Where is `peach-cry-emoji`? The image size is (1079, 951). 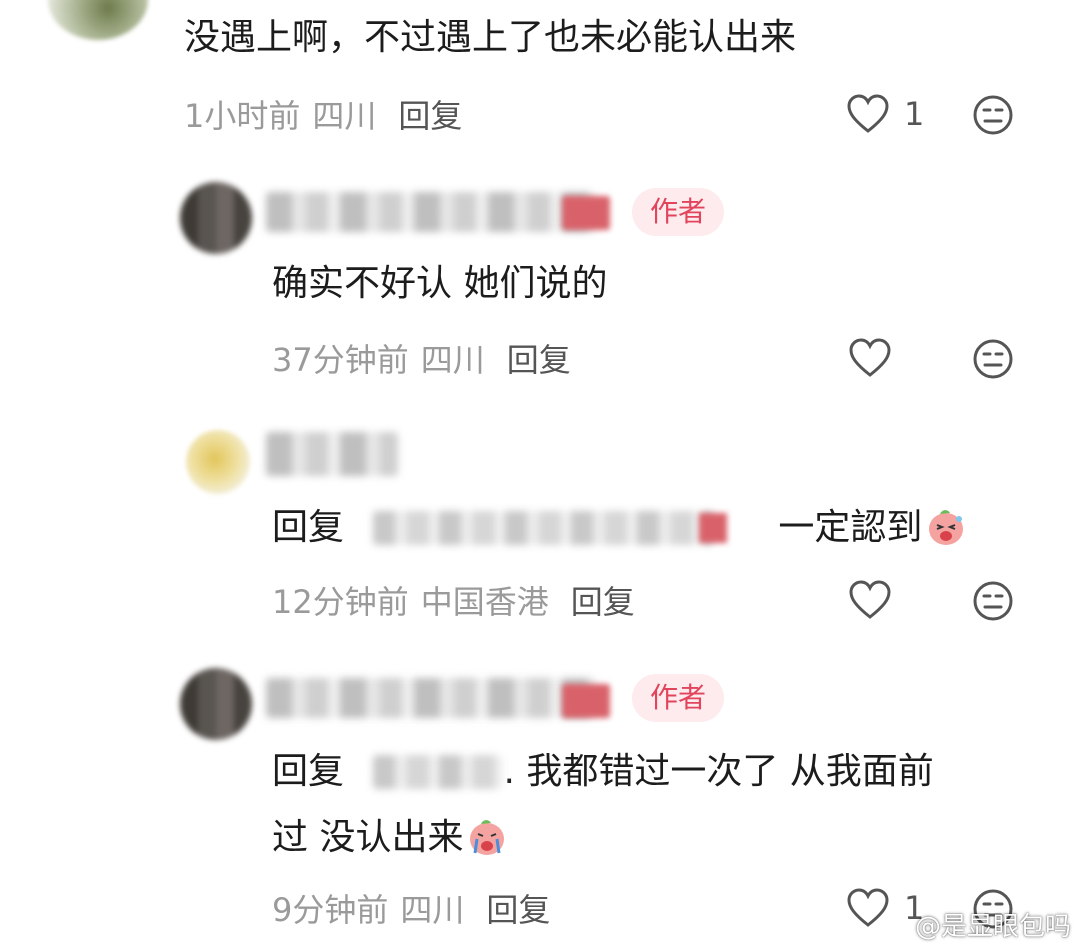
peach-cry-emoji is located at coordinates (487, 837).